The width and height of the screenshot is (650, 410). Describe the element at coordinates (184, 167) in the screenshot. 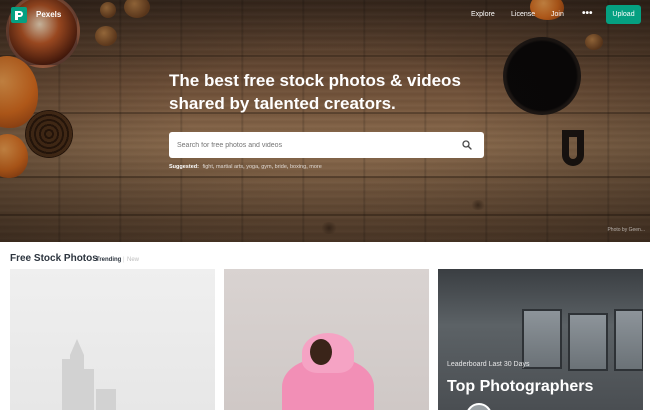

I see `suggested-label: Suggested:` at that location.